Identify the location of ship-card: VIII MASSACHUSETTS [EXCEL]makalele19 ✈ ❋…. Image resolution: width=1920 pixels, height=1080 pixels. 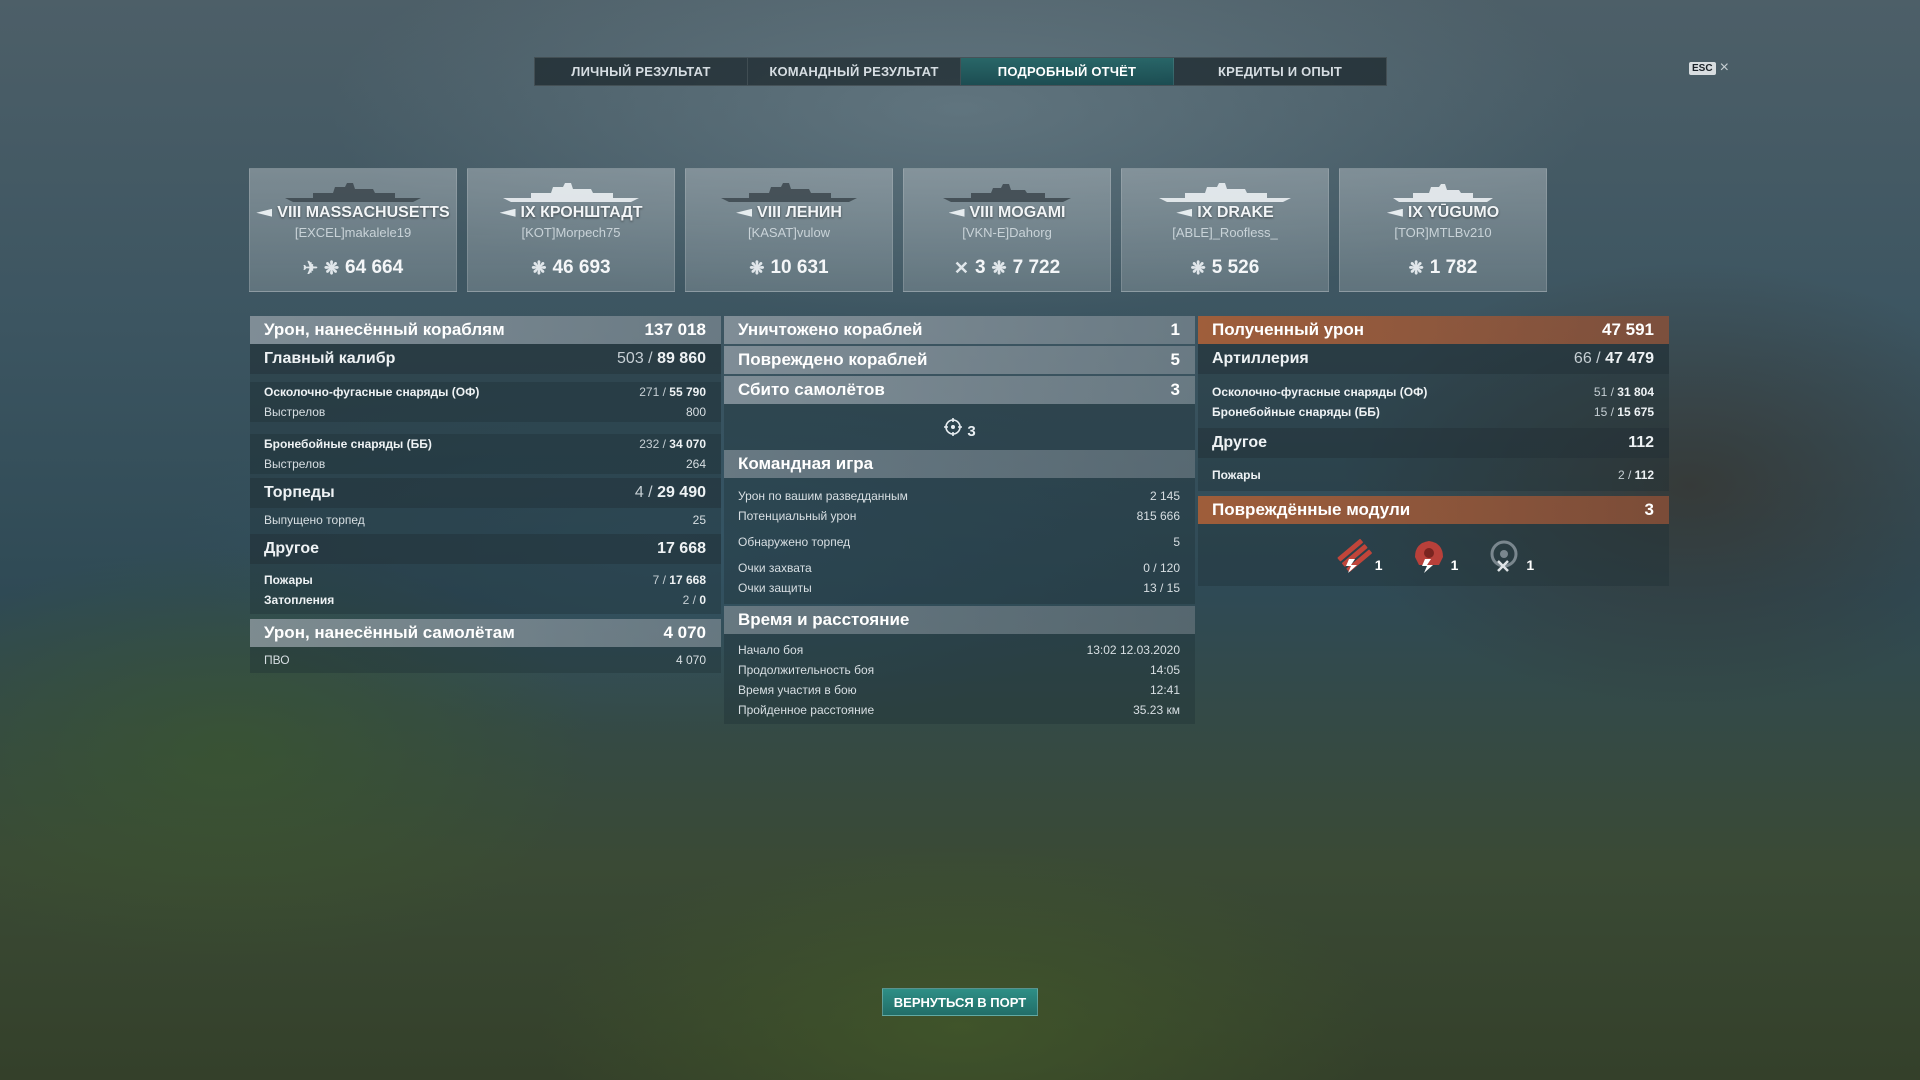
(353, 230).